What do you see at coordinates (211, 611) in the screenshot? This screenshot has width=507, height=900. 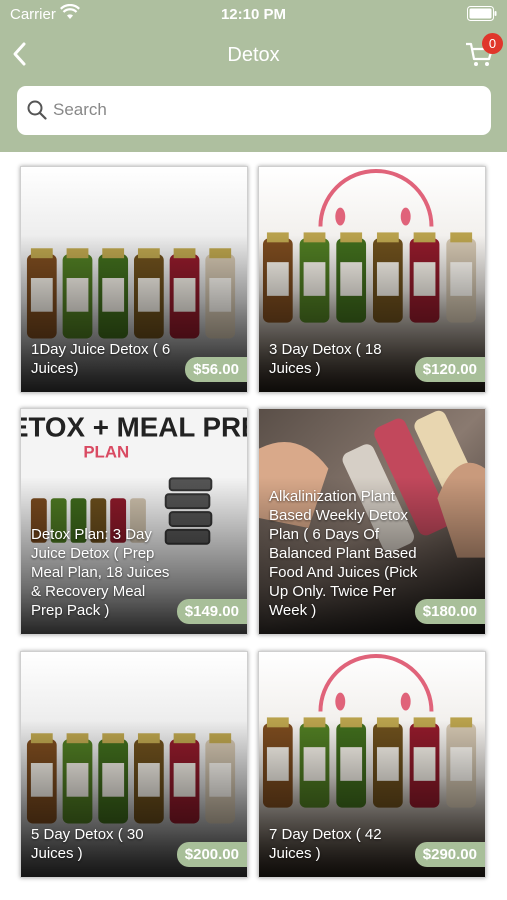 I see `product-price-badge: $149.00` at bounding box center [211, 611].